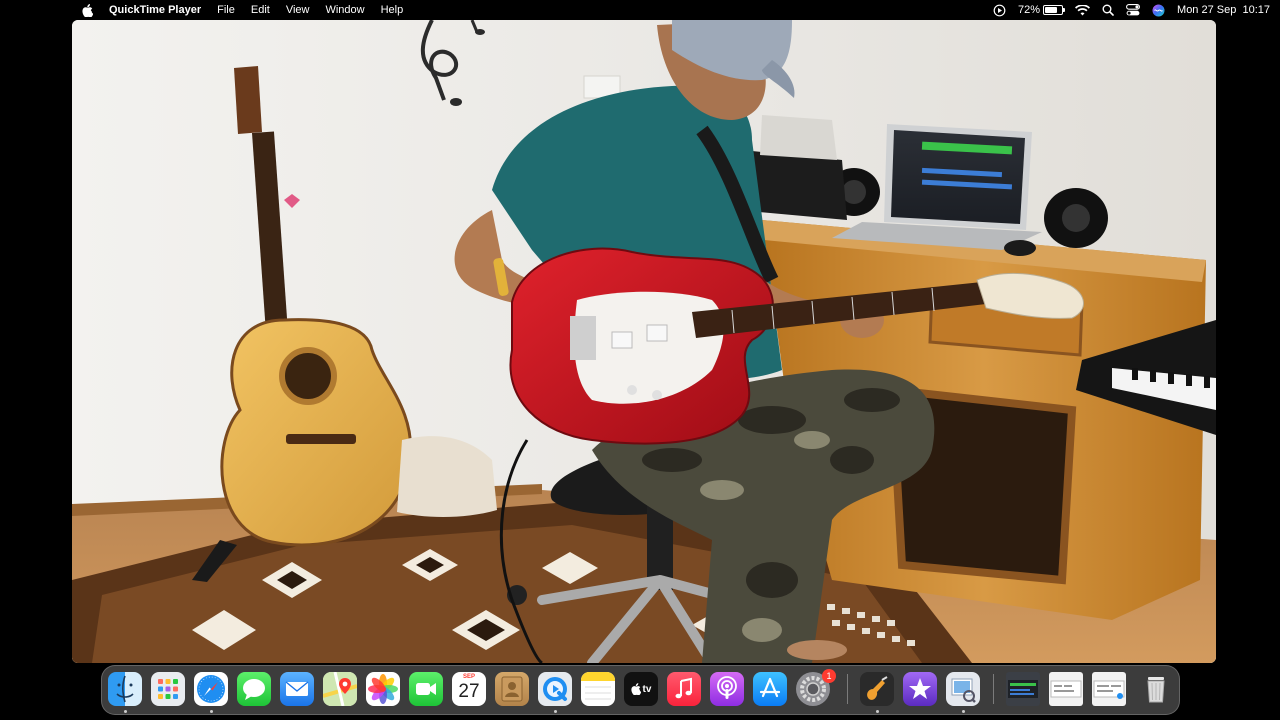  I want to click on preview-icon, so click(963, 689).